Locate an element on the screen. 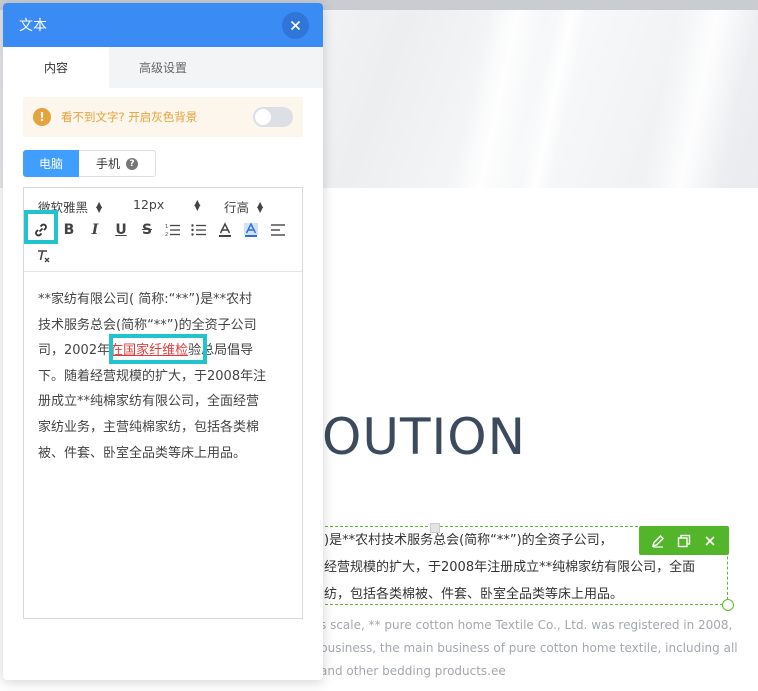  close-button is located at coordinates (295, 25).